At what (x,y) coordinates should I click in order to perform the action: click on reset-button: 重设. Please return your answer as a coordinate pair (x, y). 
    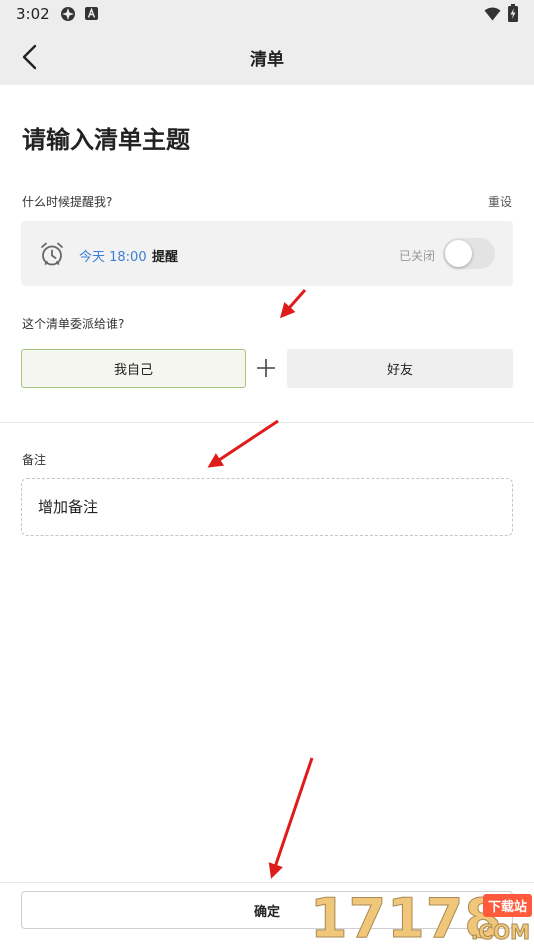
    Looking at the image, I should click on (500, 201).